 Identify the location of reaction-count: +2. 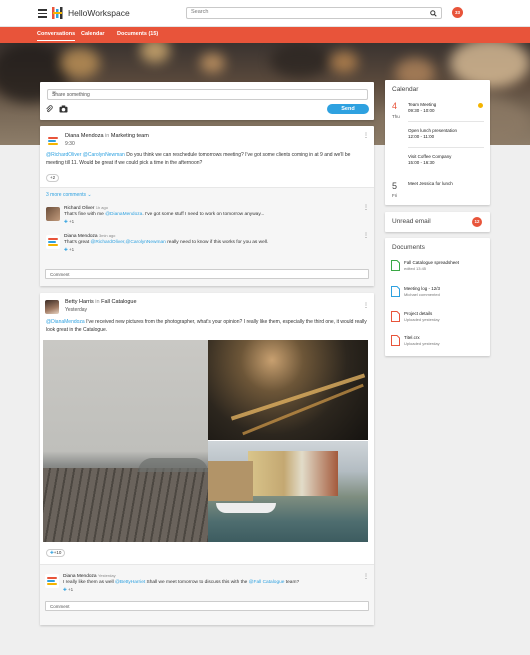
(53, 178).